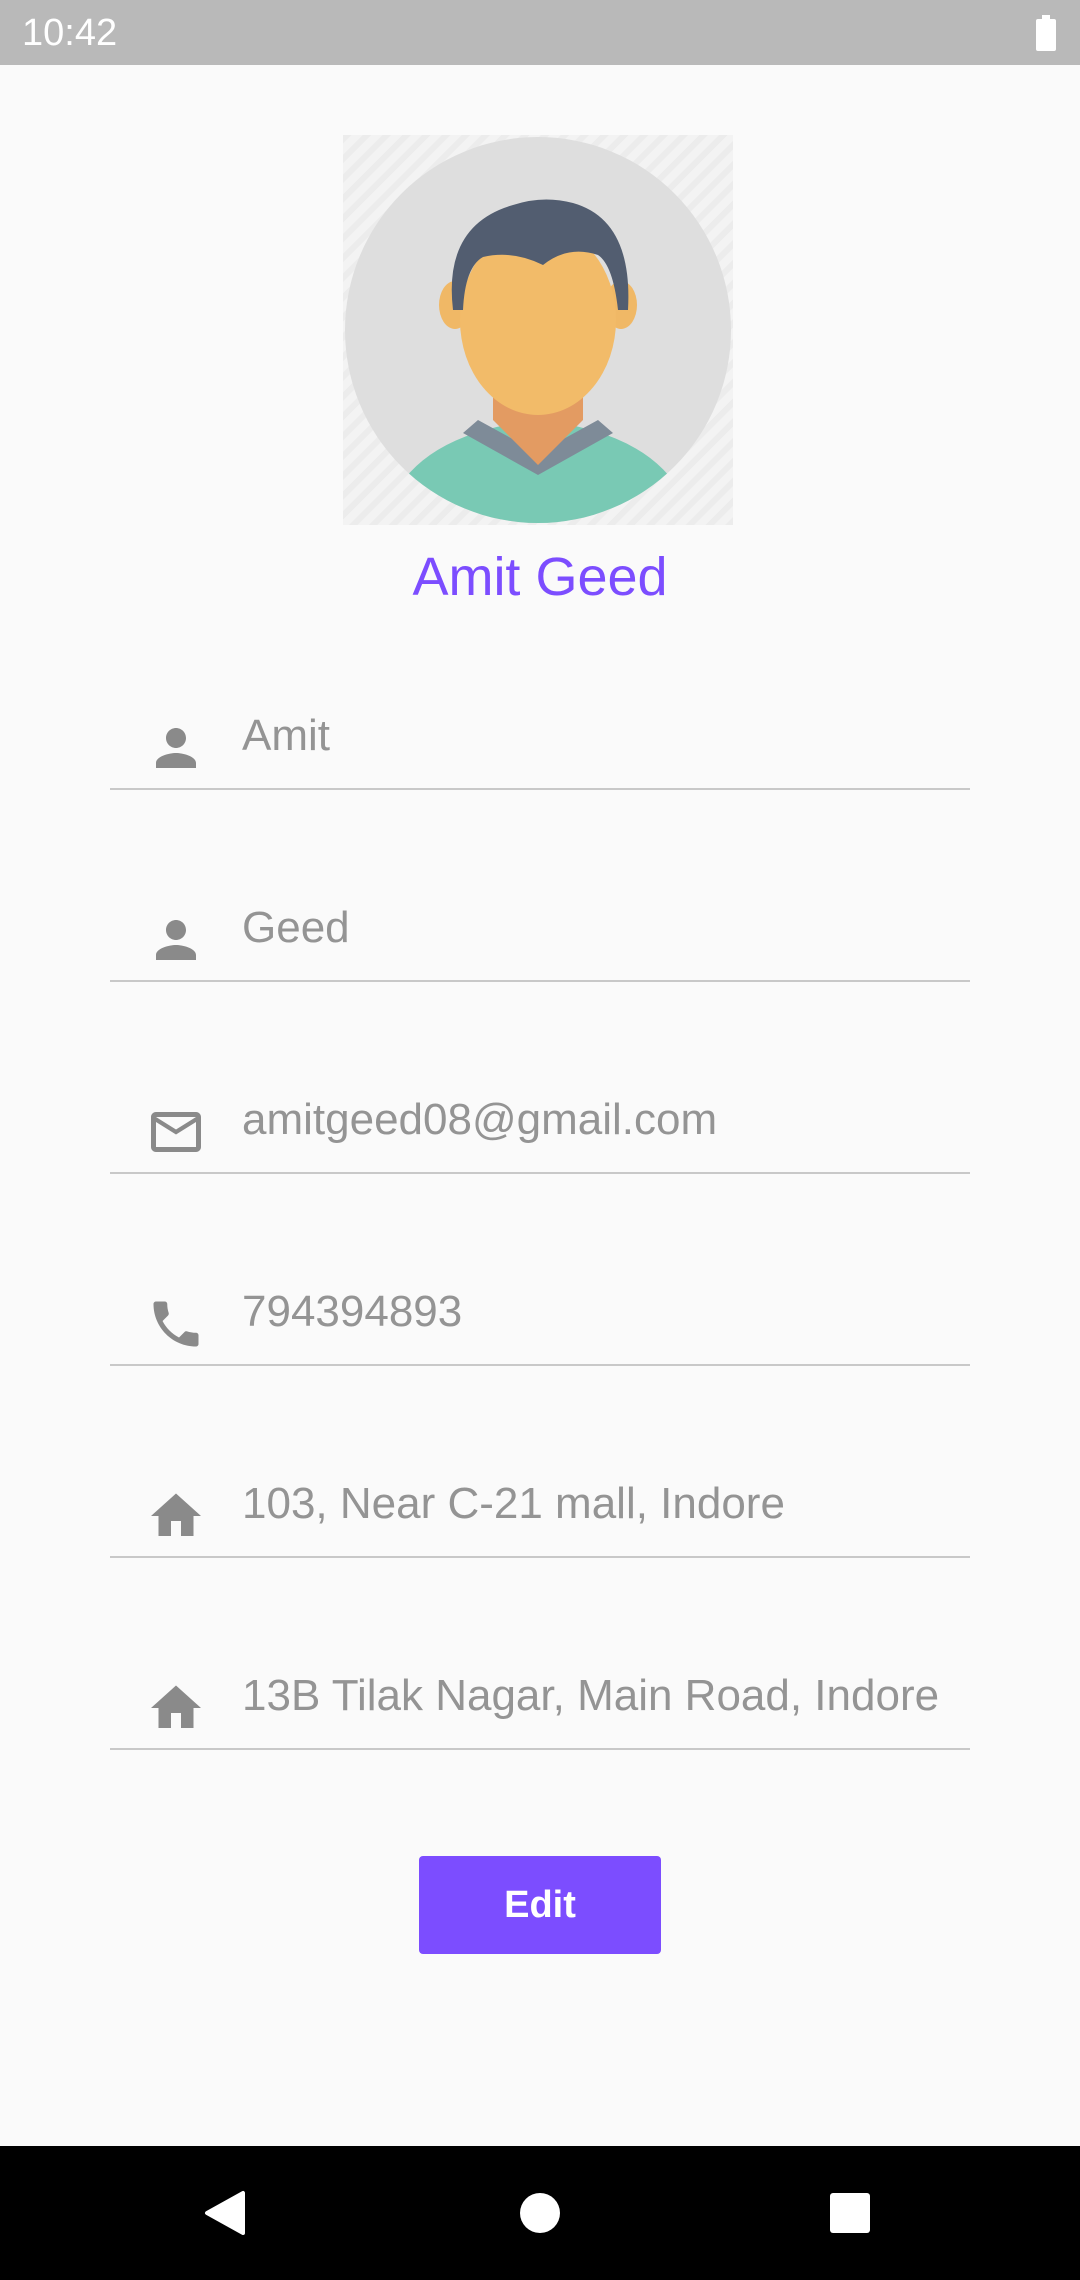 This screenshot has width=1080, height=2280. I want to click on address-field-2: 13B Tilak Nagar, Main Road, Indore, so click(540, 1699).